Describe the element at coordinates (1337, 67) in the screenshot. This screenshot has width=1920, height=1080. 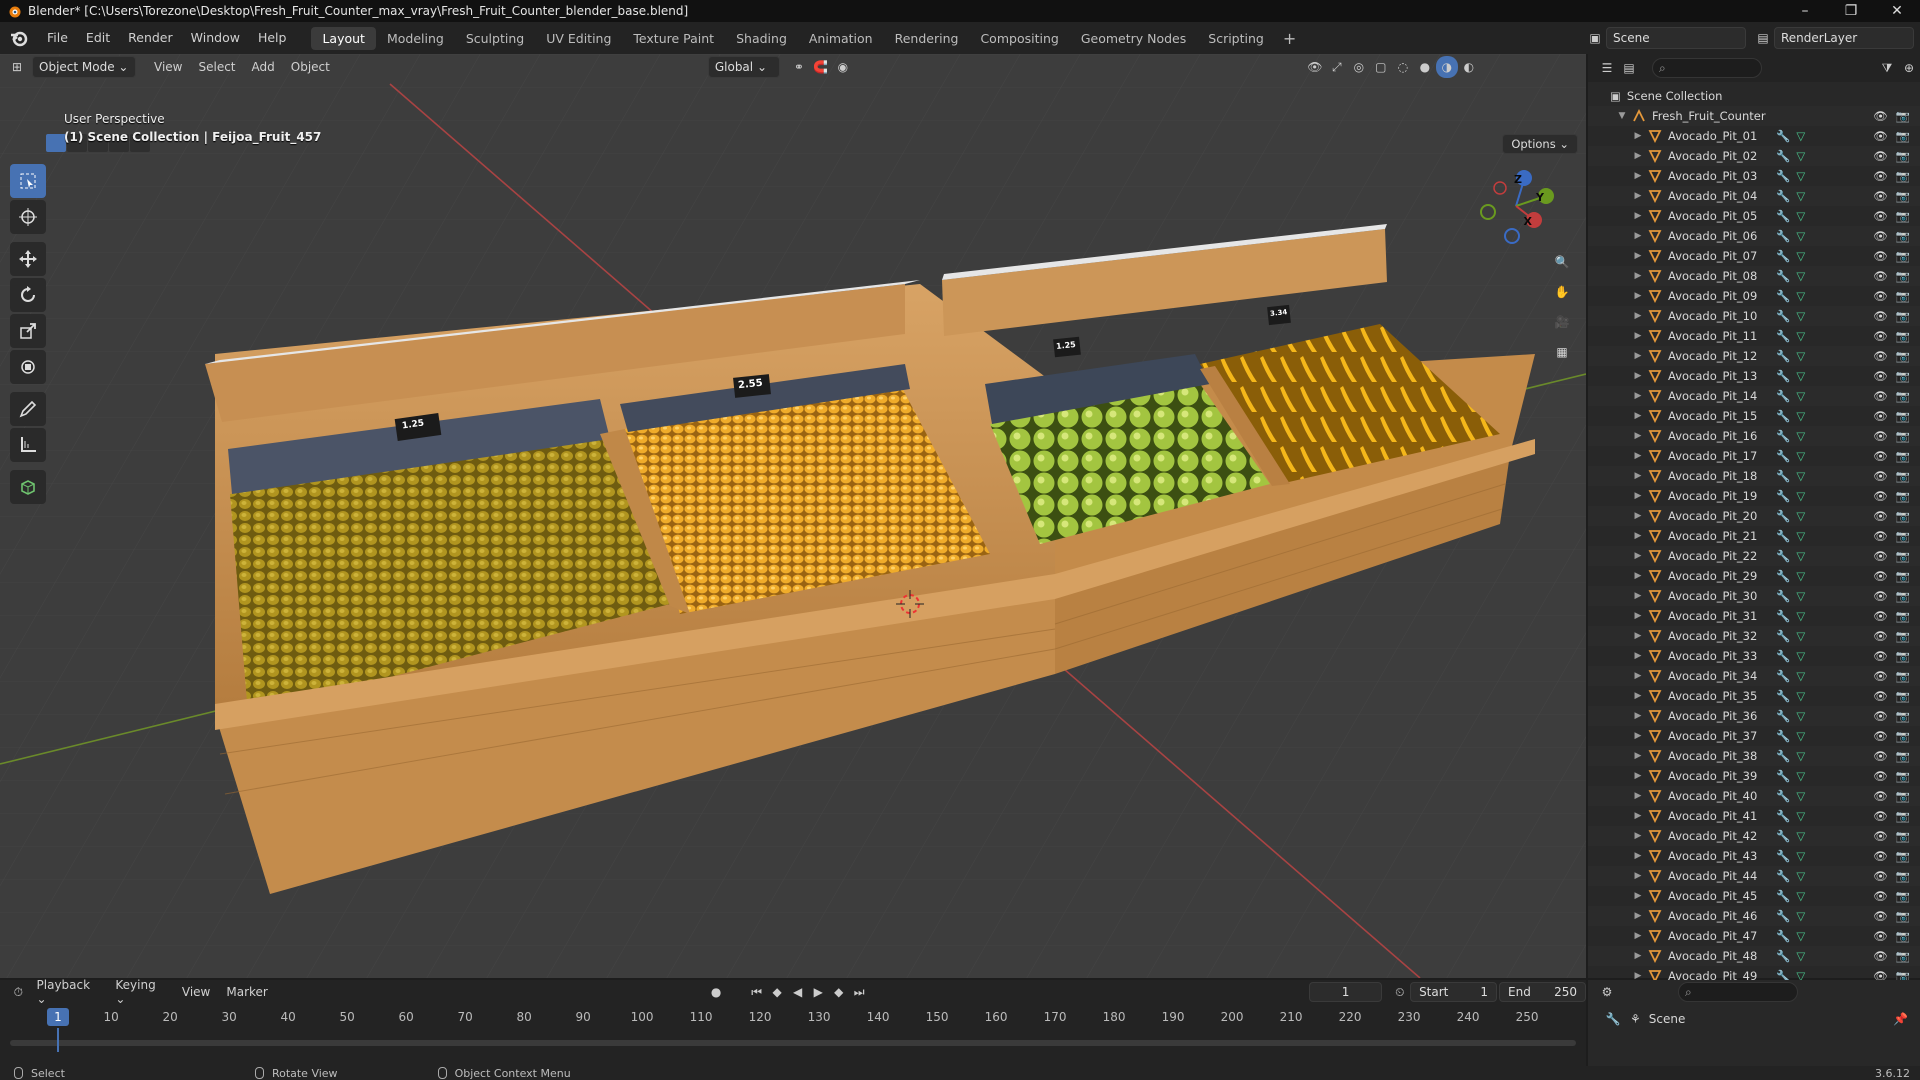
I see `gizmo-toggle-icon: ⤢` at that location.